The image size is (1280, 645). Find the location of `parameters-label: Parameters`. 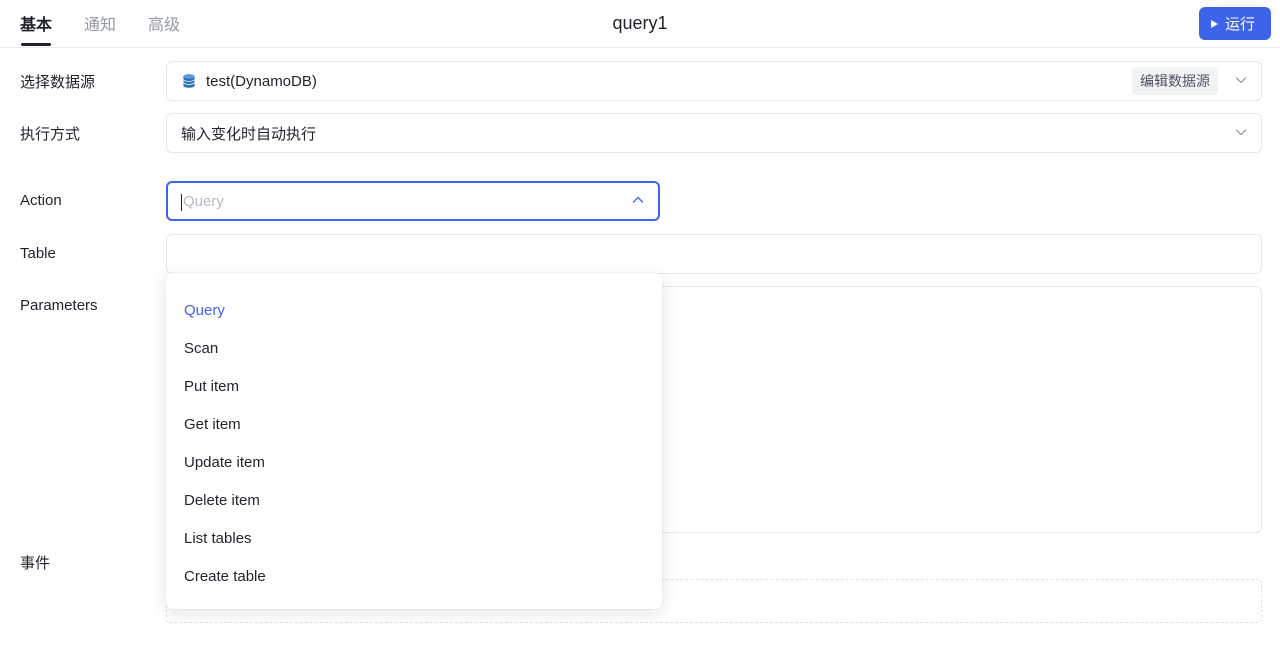

parameters-label: Parameters is located at coordinates (59, 305).